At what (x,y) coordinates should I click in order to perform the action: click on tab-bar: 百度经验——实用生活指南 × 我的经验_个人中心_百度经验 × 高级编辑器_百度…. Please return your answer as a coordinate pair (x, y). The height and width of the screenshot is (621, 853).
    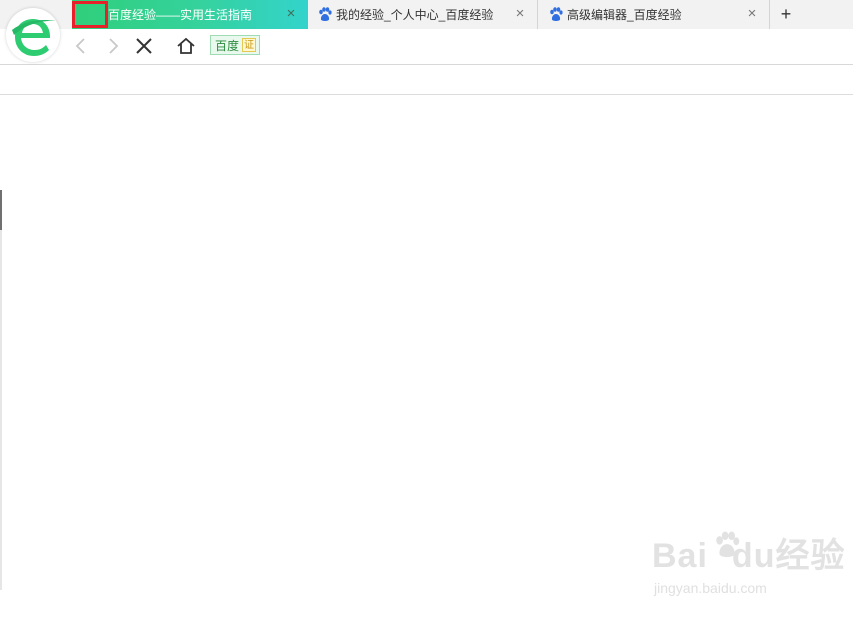
    Looking at the image, I should click on (426, 14).